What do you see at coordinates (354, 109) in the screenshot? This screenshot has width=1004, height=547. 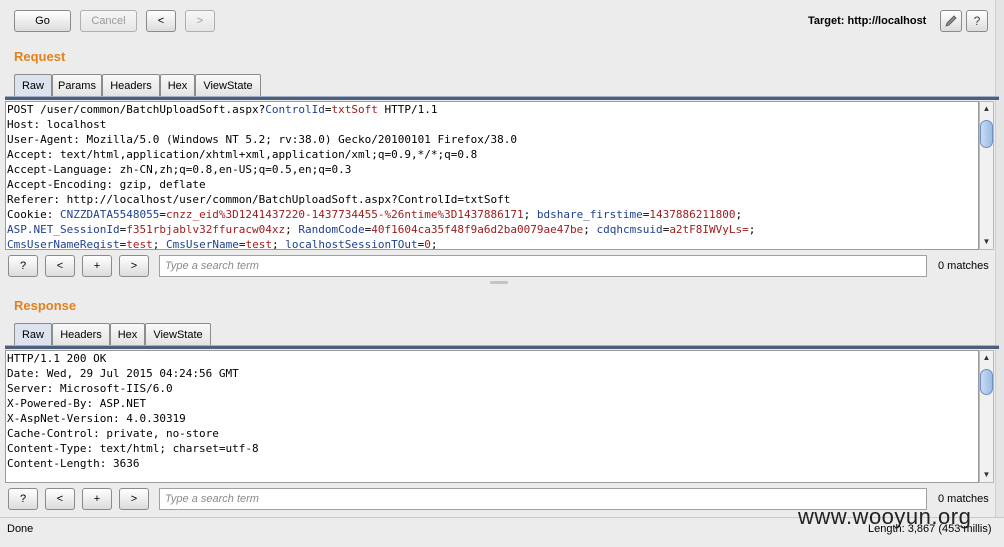 I see `request-param-value: txtSoft` at bounding box center [354, 109].